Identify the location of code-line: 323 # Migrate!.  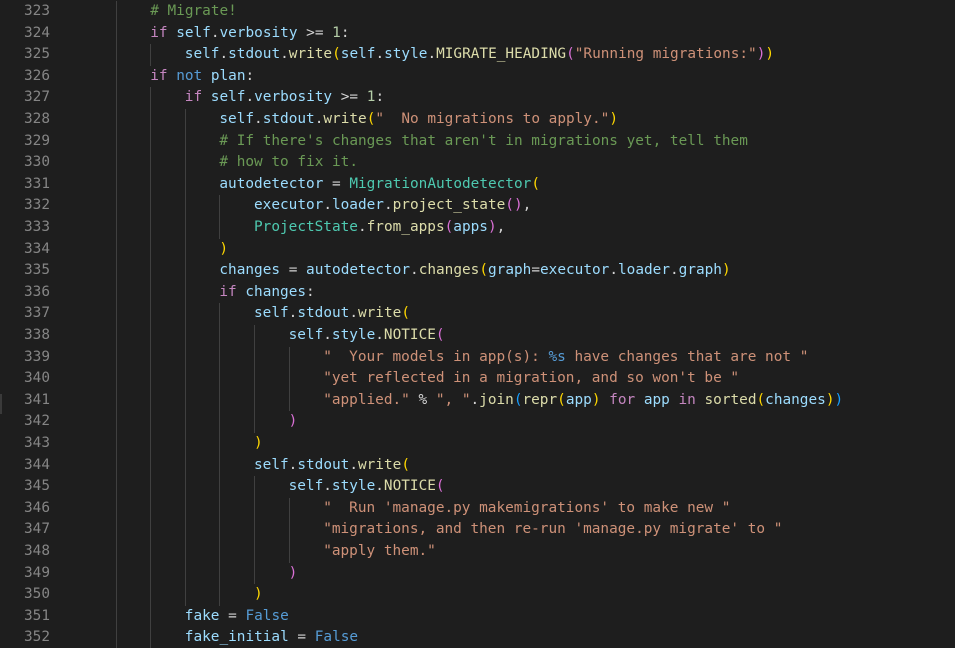
(477, 12).